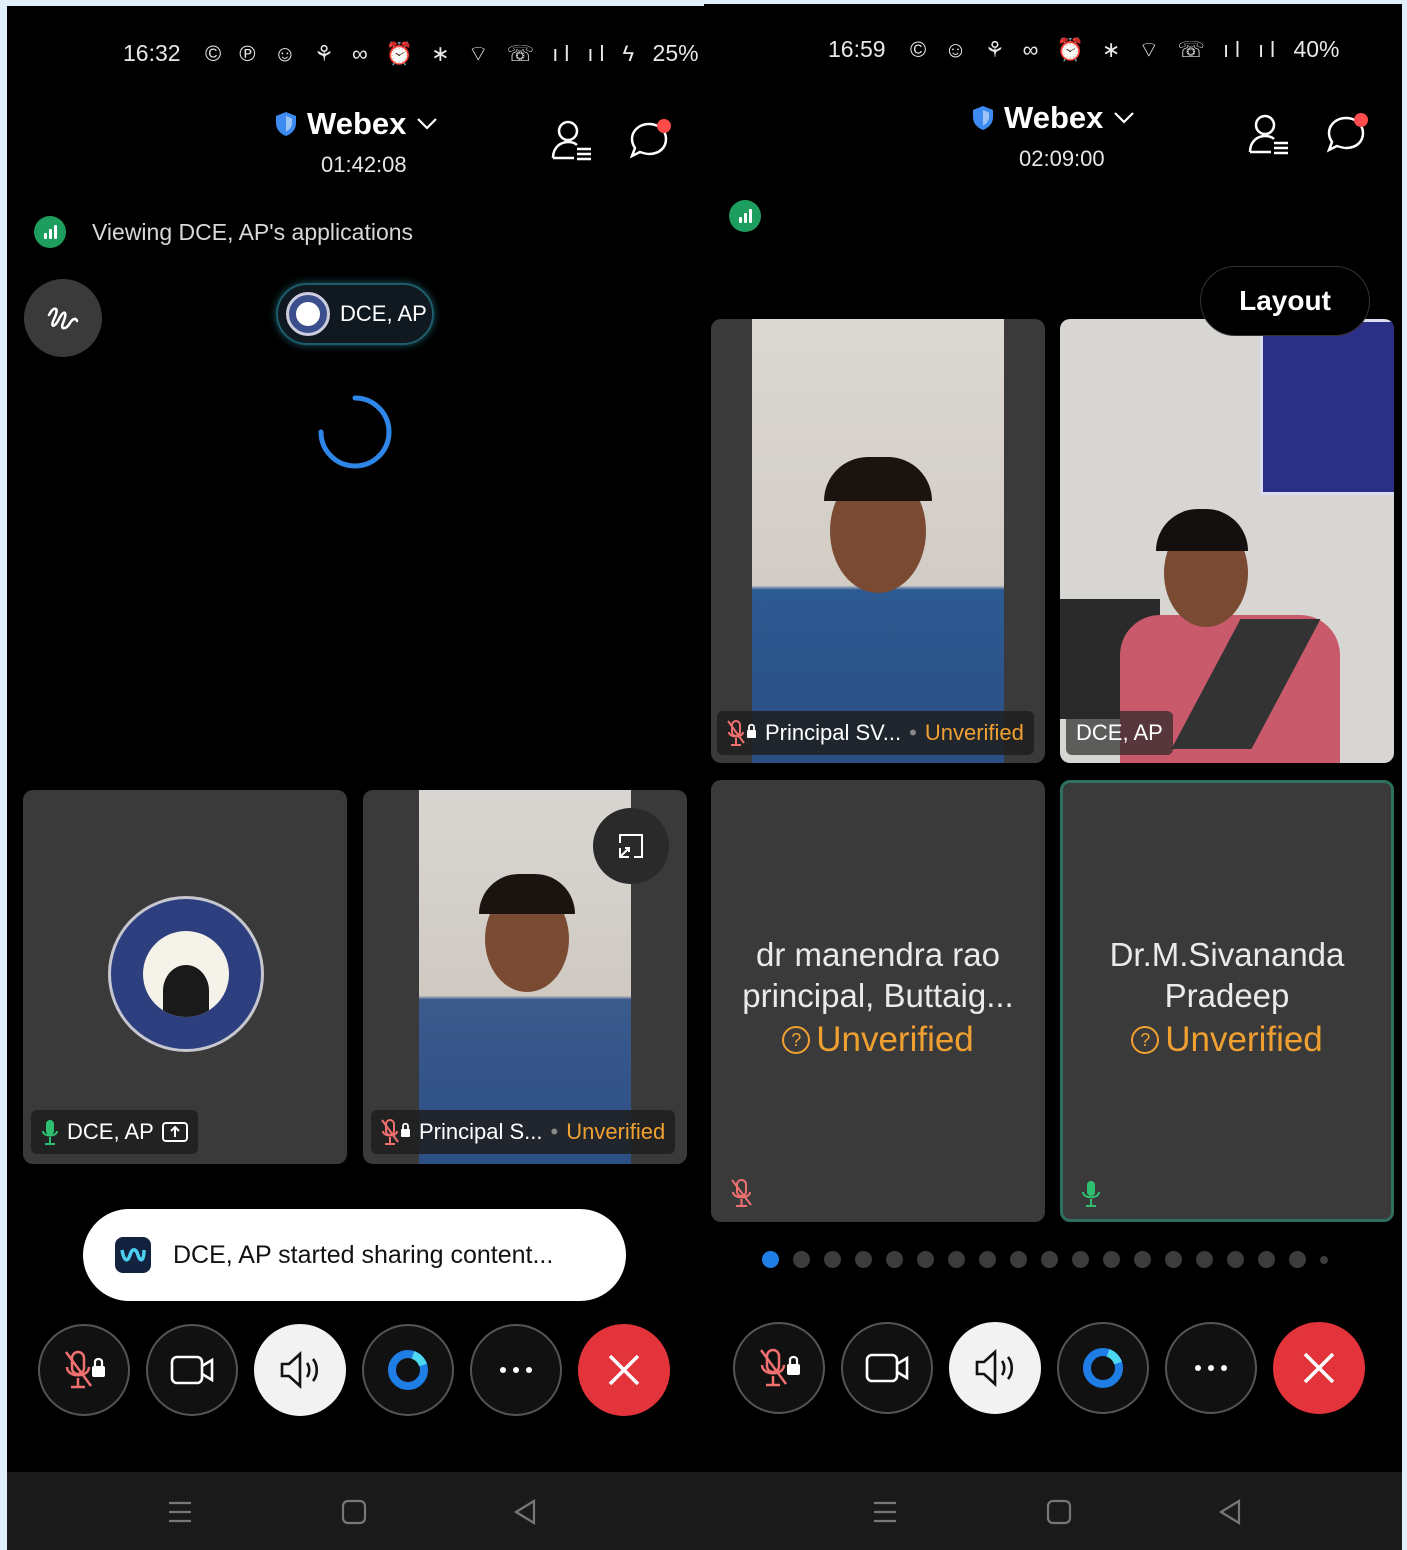 This screenshot has height=1550, width=1407. Describe the element at coordinates (355, 432) in the screenshot. I see `loading-spinner-icon` at that location.